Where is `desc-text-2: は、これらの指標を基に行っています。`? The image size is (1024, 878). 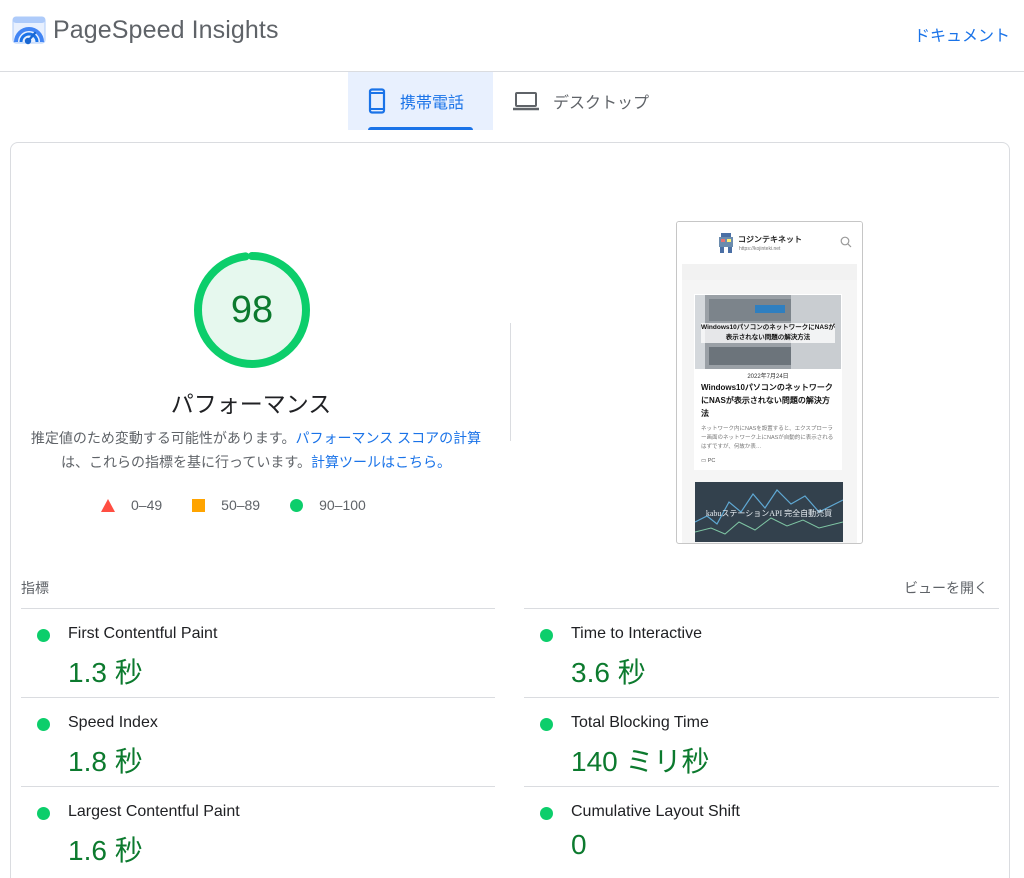 desc-text-2: は、これらの指標を基に行っています。 is located at coordinates (186, 462).